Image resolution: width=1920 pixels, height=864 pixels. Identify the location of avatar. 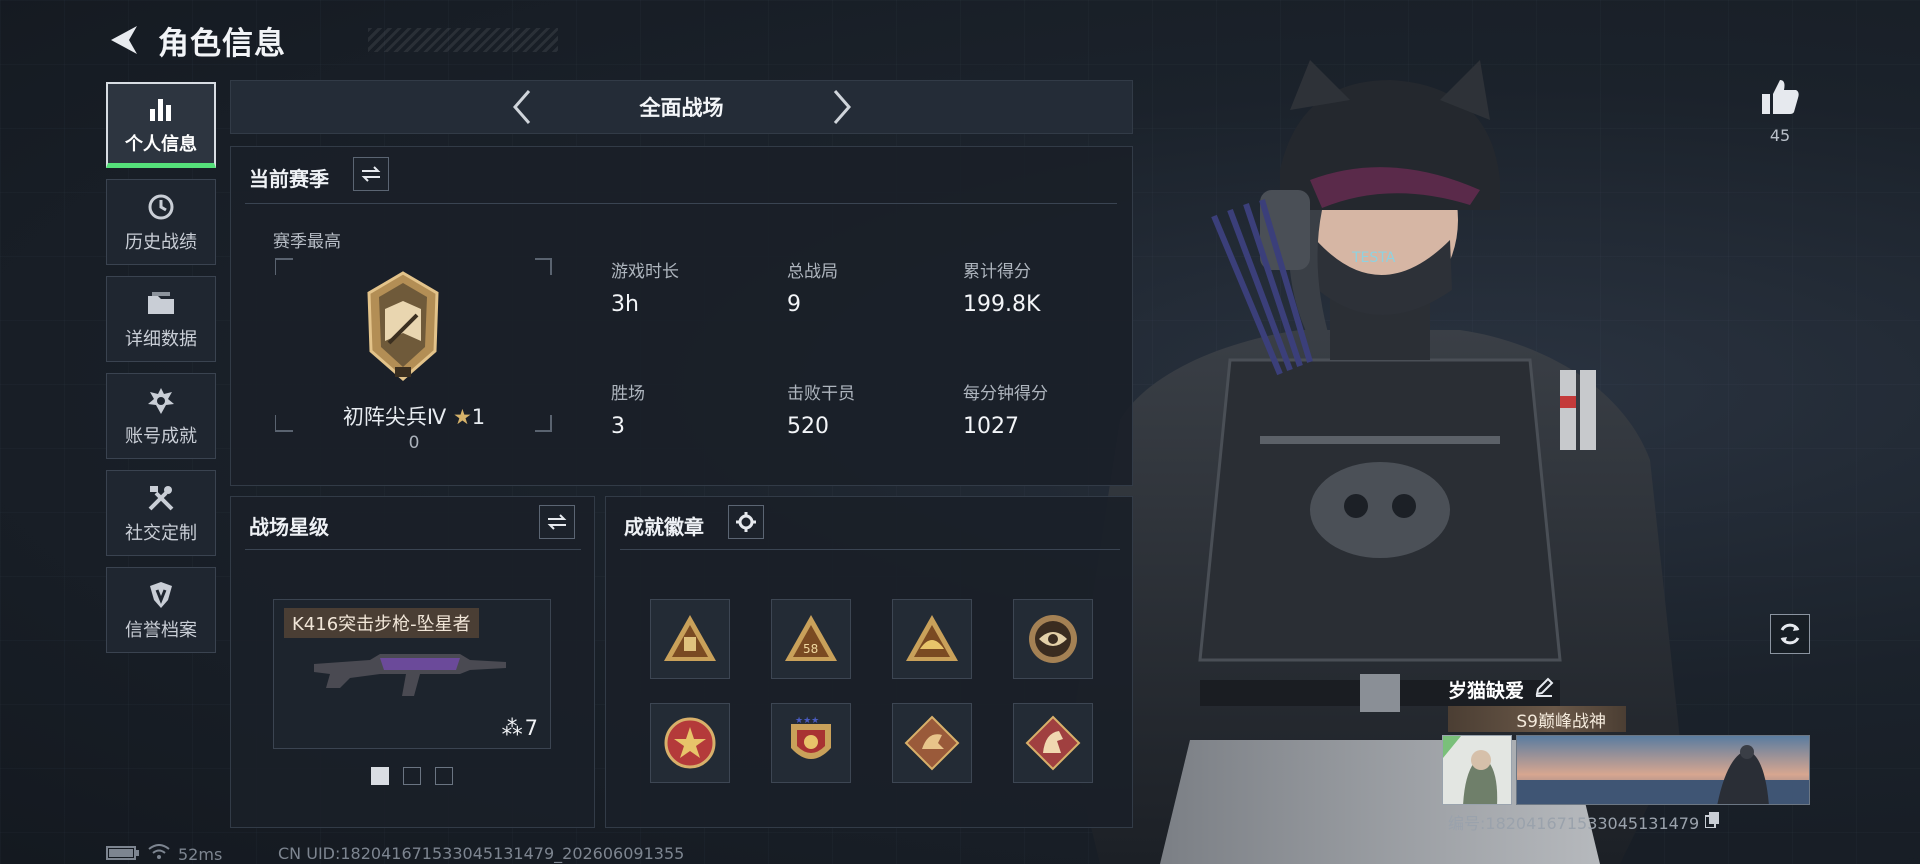
(1477, 770).